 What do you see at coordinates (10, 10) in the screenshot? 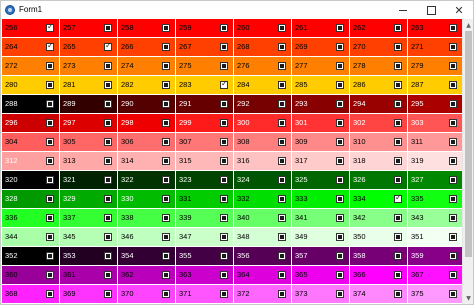
I see `app-icon` at bounding box center [10, 10].